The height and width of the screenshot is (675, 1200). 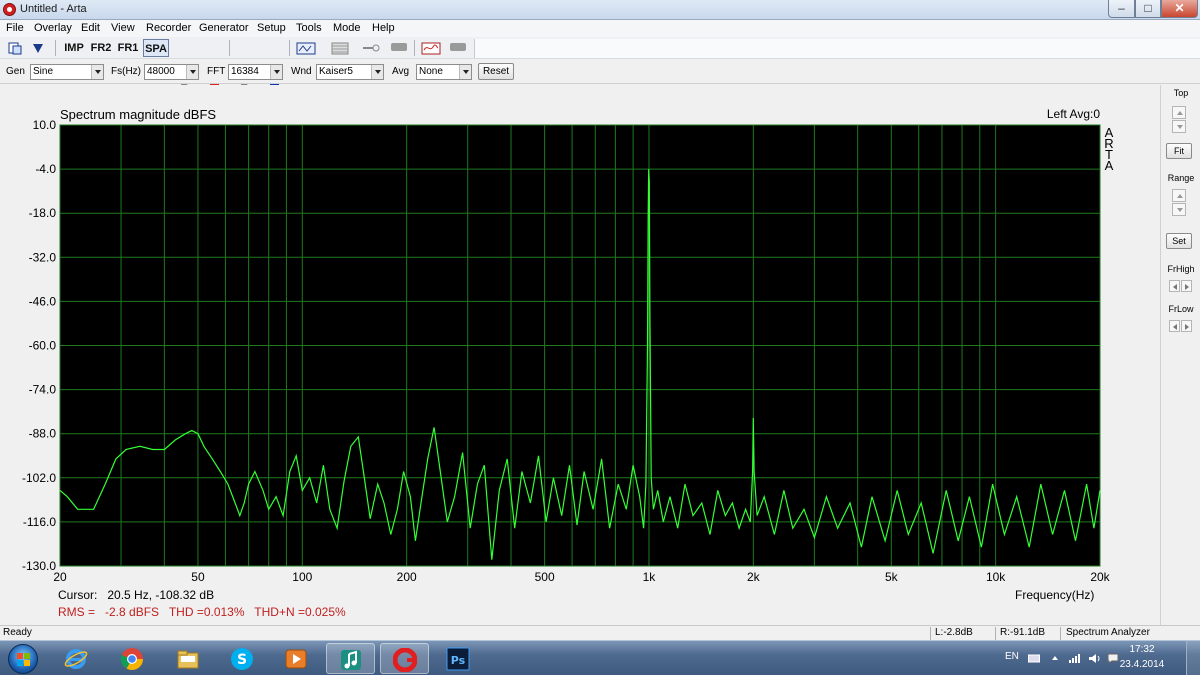 What do you see at coordinates (15, 28) in the screenshot?
I see `menu-file: File` at bounding box center [15, 28].